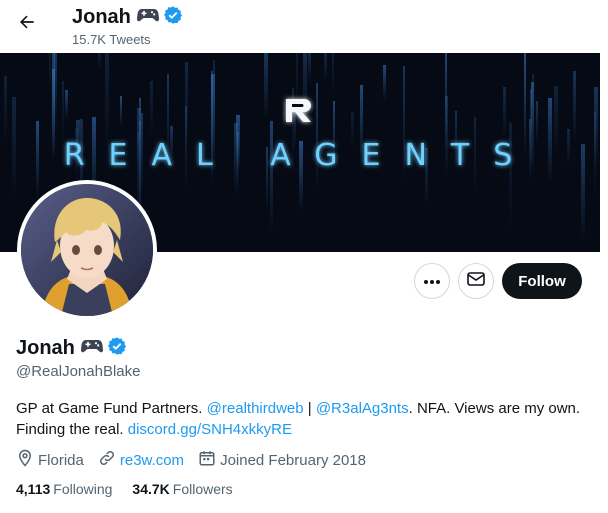 Image resolution: width=608 pixels, height=513 pixels. I want to click on tweets-count: 15.7K Tweets, so click(111, 39).